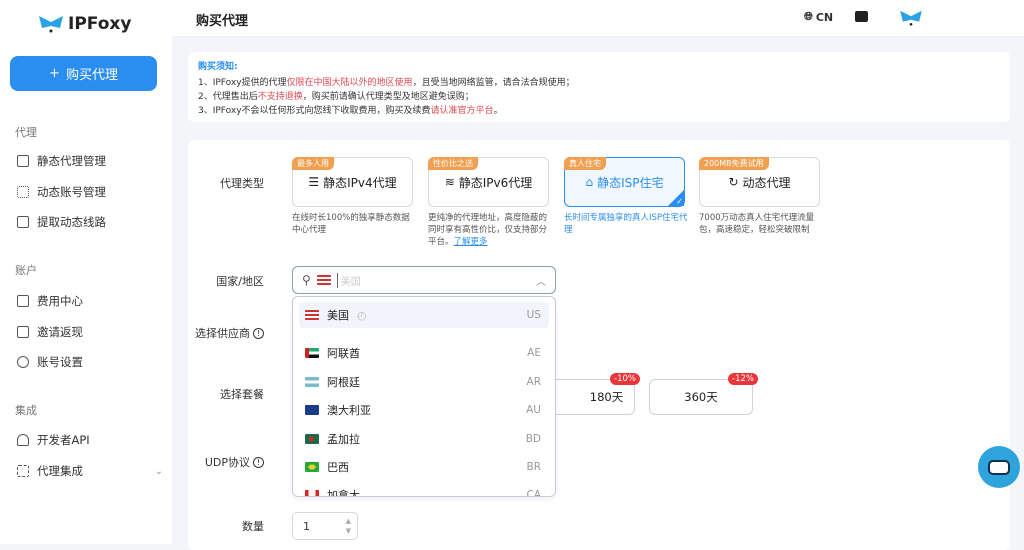  I want to click on type-tag: 真人住宅, so click(585, 163).